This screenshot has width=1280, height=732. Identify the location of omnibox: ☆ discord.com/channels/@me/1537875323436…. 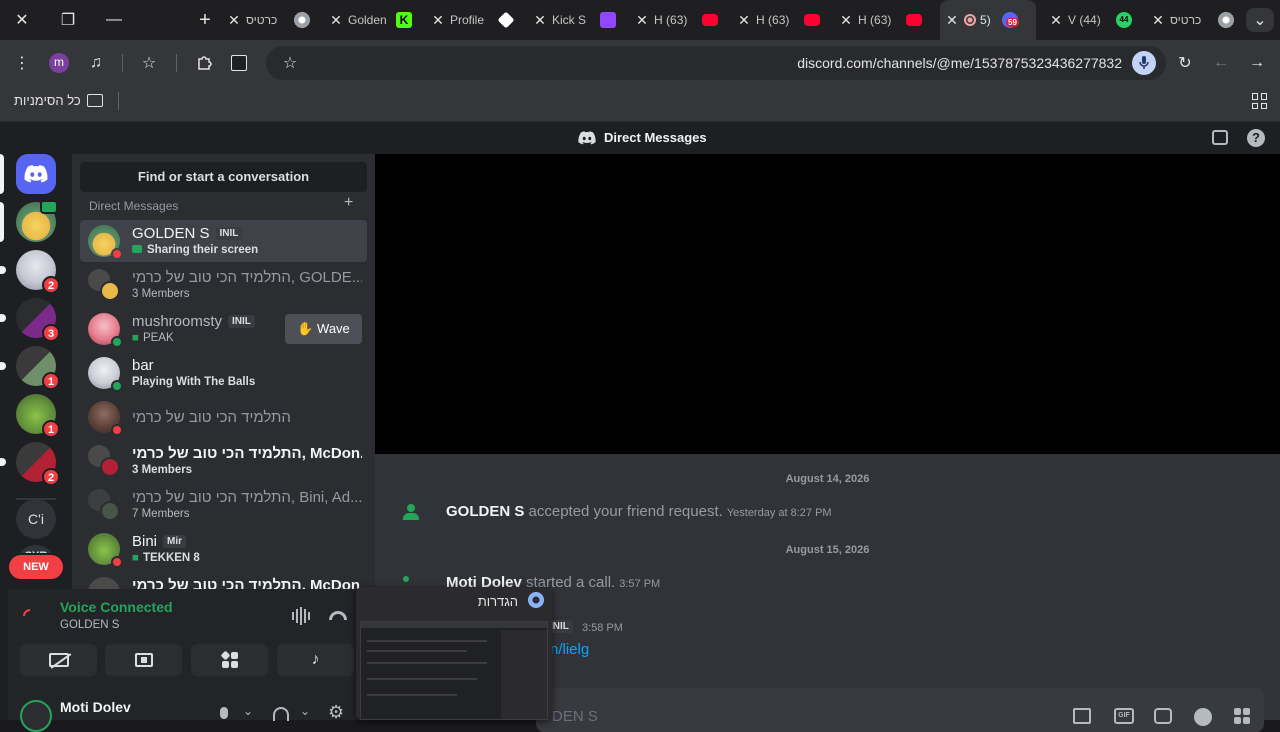
(716, 63).